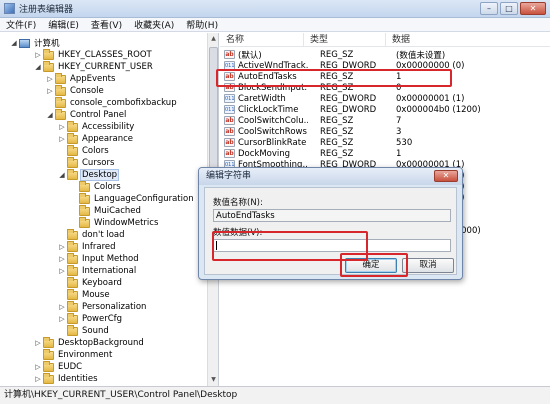  Describe the element at coordinates (112, 102) in the screenshot. I see `tree-item: console_combofixbackup` at that location.